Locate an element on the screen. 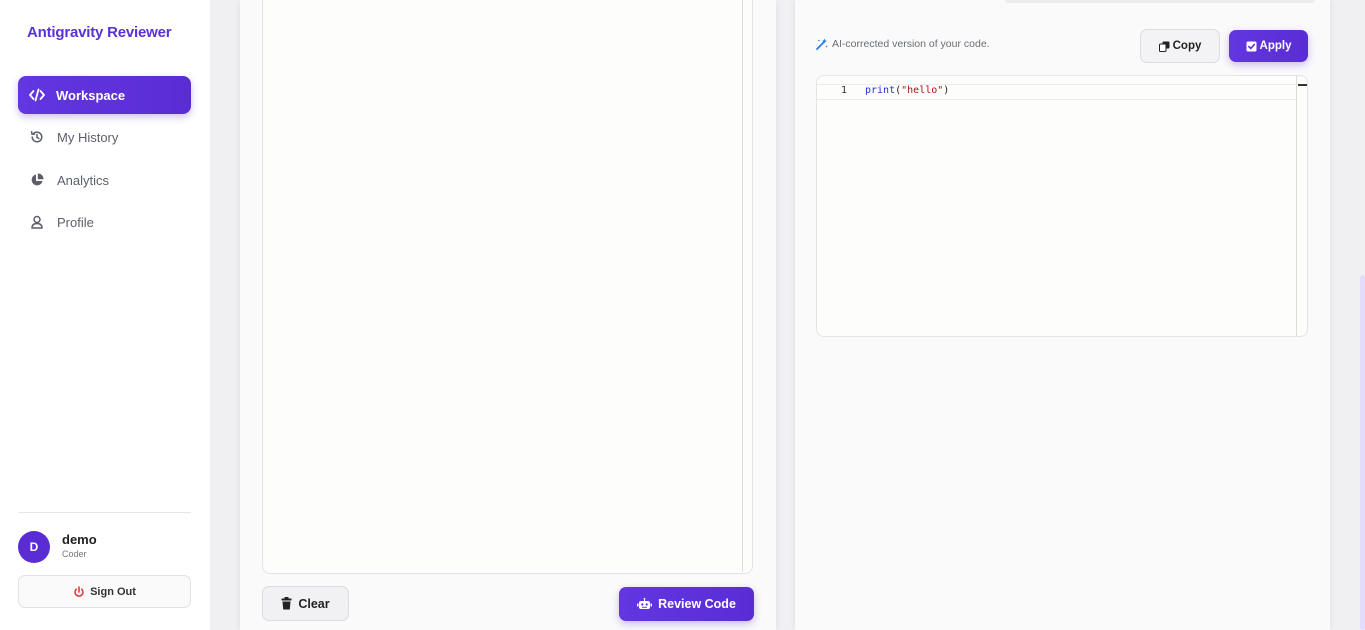 The image size is (1365, 630). copy-button: Copy is located at coordinates (1180, 46).